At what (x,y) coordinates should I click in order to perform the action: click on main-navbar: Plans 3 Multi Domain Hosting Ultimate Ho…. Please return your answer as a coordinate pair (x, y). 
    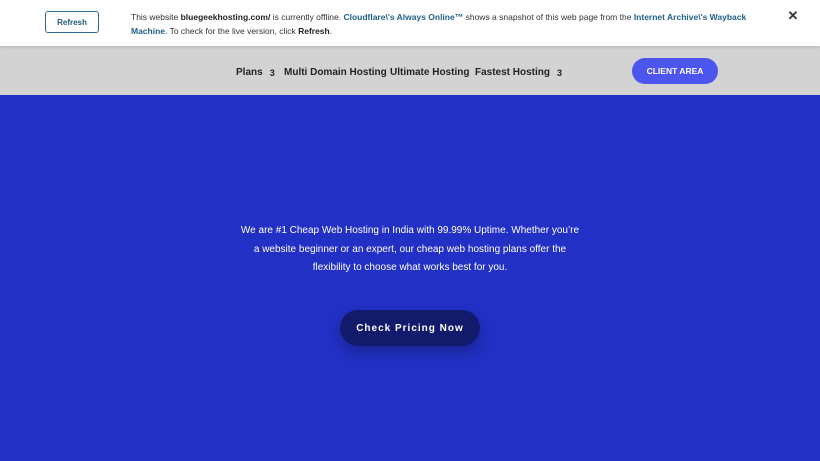
    Looking at the image, I should click on (410, 70).